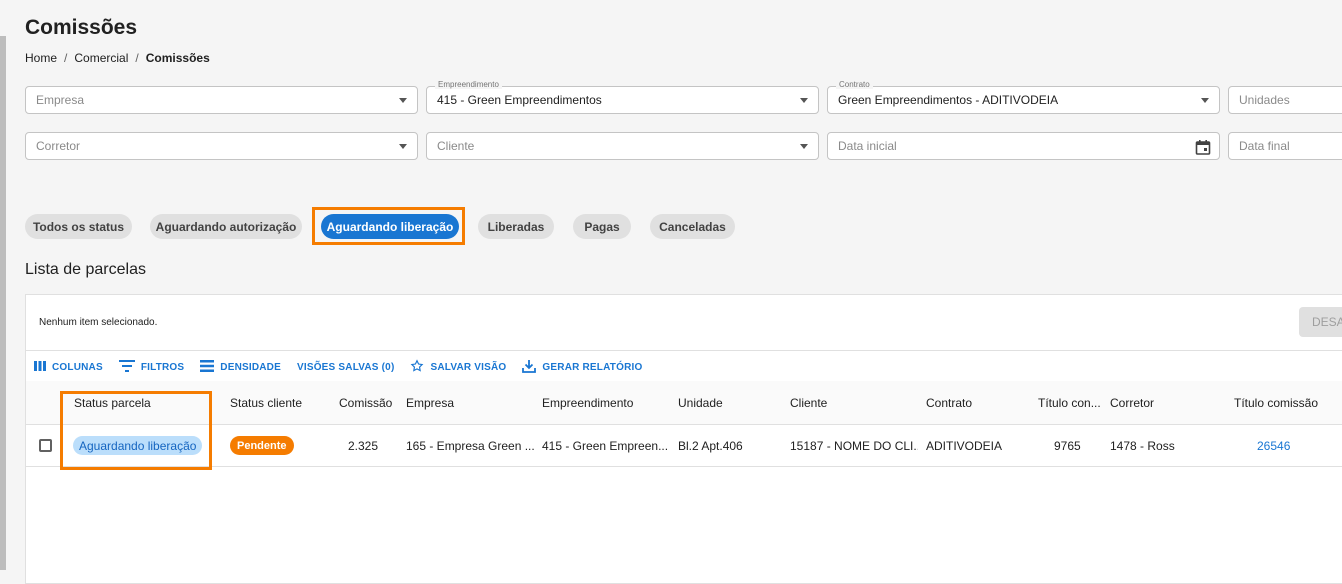  Describe the element at coordinates (964, 446) in the screenshot. I see `cell-contrato: ADITIVODEIA` at that location.